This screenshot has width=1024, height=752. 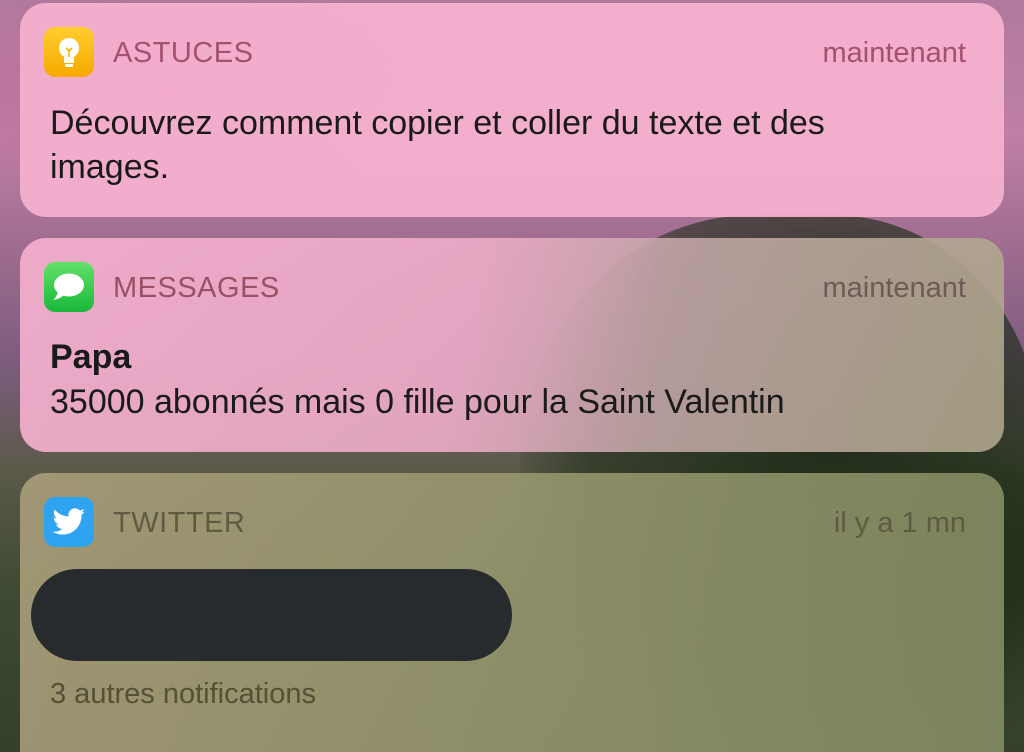 I want to click on speech-bubble-icon, so click(x=69, y=287).